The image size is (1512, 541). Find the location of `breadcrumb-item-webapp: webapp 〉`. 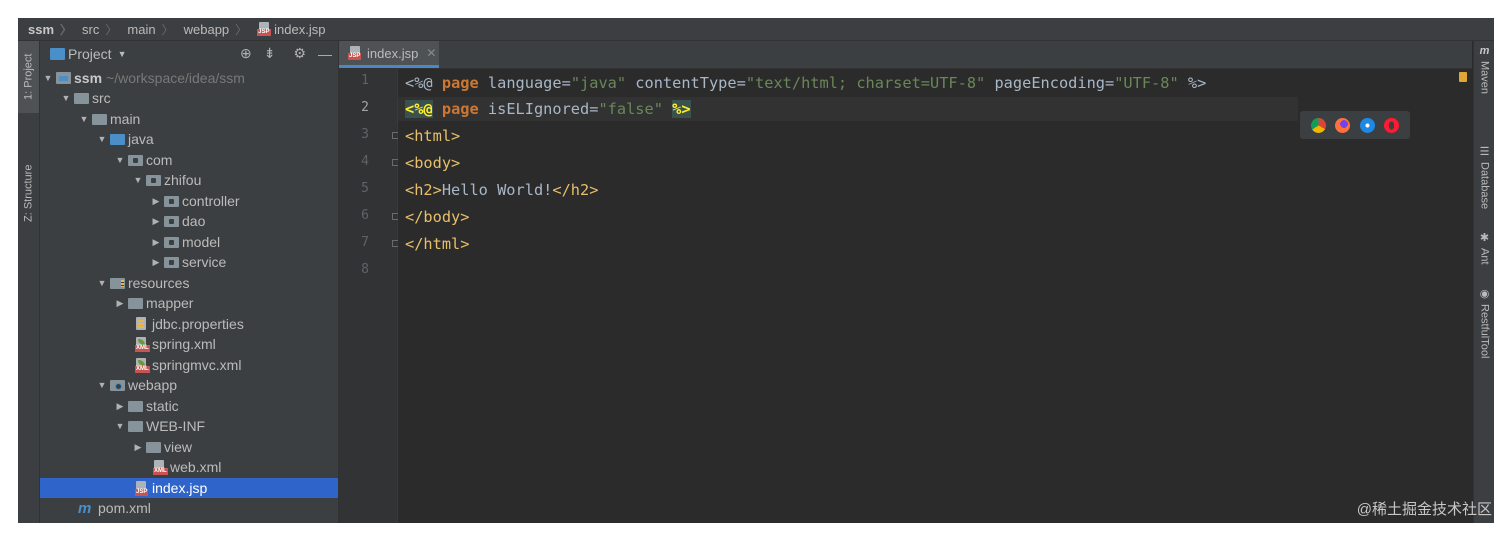

breadcrumb-item-webapp: webapp 〉 is located at coordinates (211, 29).